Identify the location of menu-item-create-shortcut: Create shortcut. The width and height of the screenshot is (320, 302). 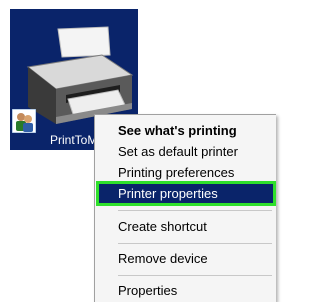
(186, 226).